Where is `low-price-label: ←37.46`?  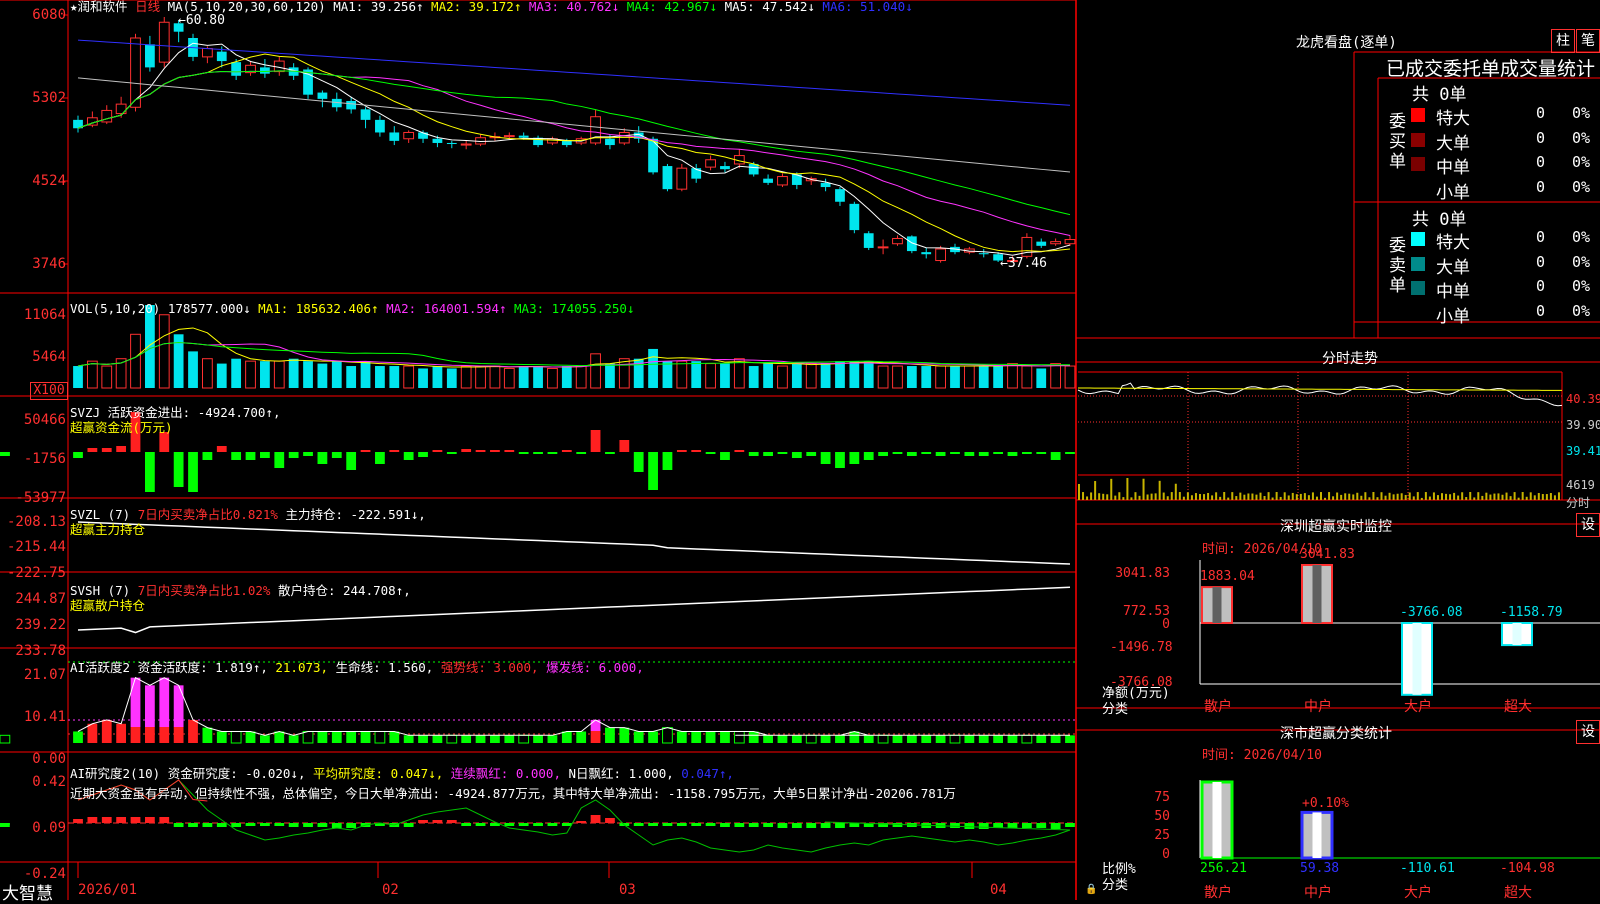
low-price-label: ←37.46 is located at coordinates (1023, 263).